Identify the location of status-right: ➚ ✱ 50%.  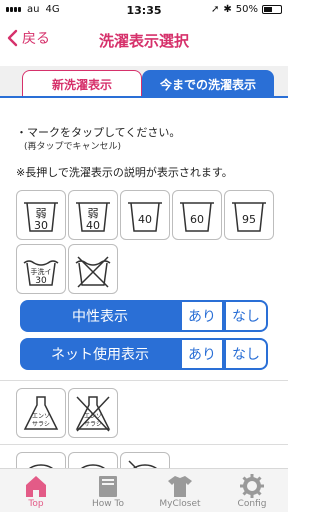
(246, 9).